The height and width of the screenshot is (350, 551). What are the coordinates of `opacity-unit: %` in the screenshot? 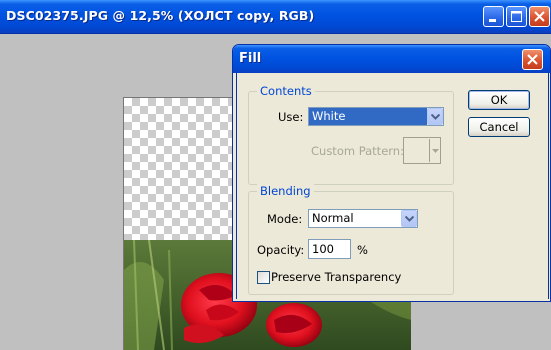 It's located at (362, 250).